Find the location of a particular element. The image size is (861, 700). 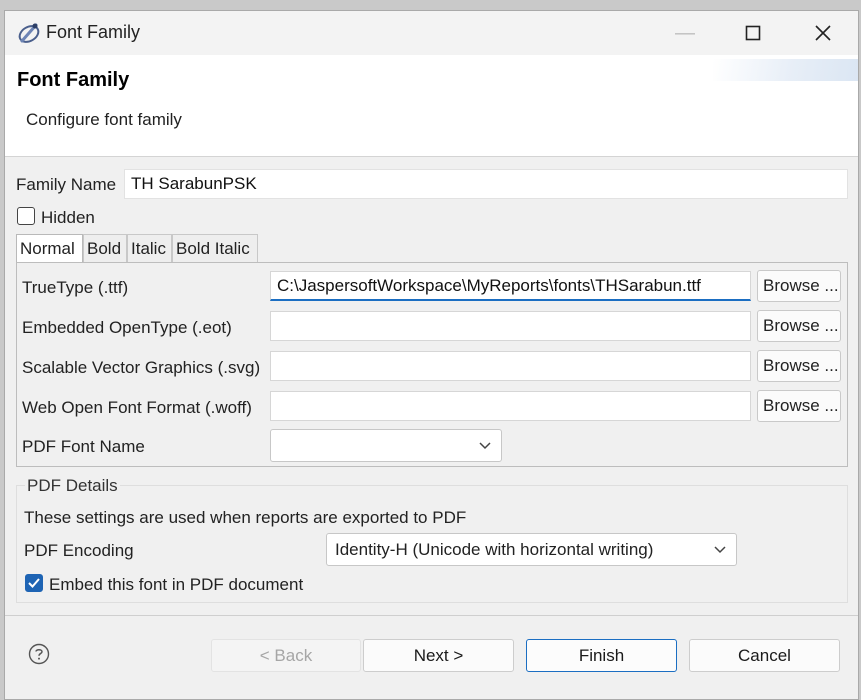

svg-label: Scalable Vector Graphics (.svg) is located at coordinates (141, 367).